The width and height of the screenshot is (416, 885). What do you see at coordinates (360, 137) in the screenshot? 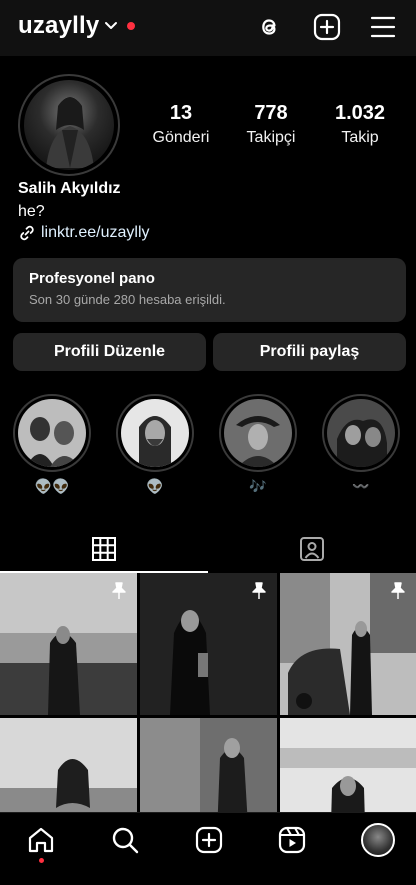
I see `stat-label: Takip` at bounding box center [360, 137].